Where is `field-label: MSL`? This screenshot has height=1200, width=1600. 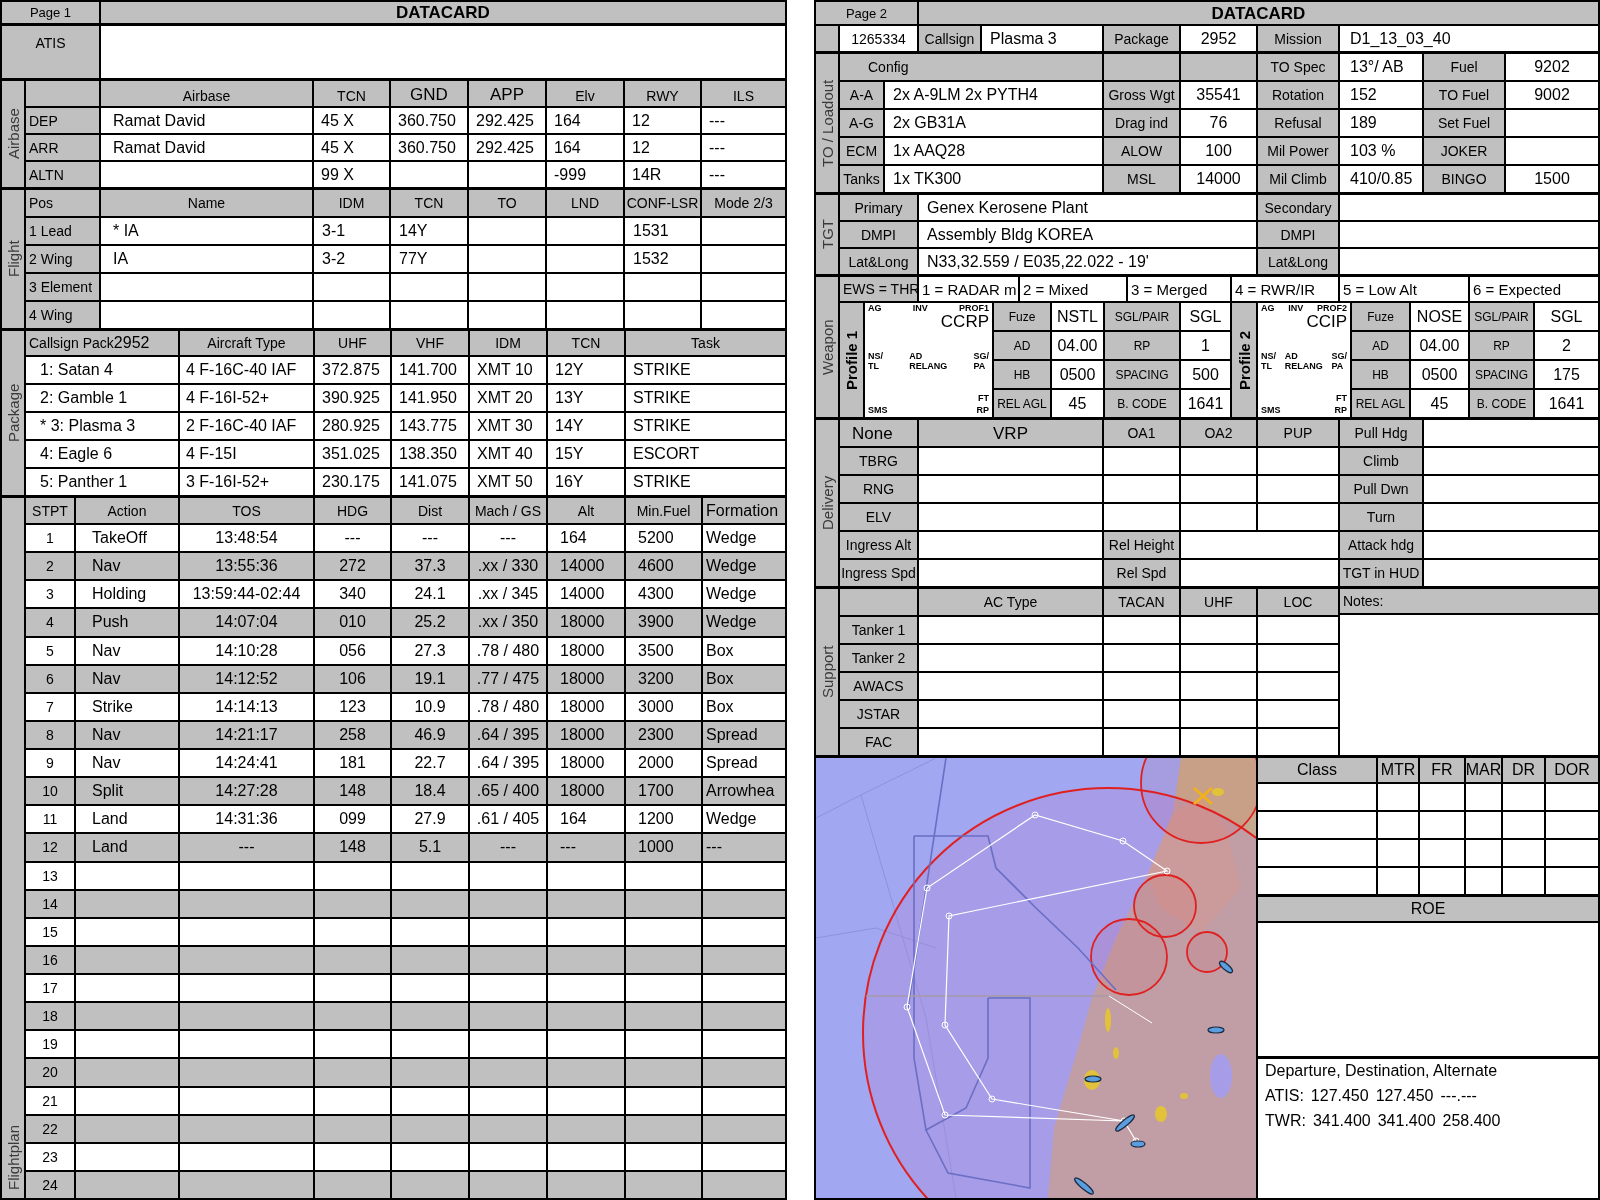 field-label: MSL is located at coordinates (1141, 179).